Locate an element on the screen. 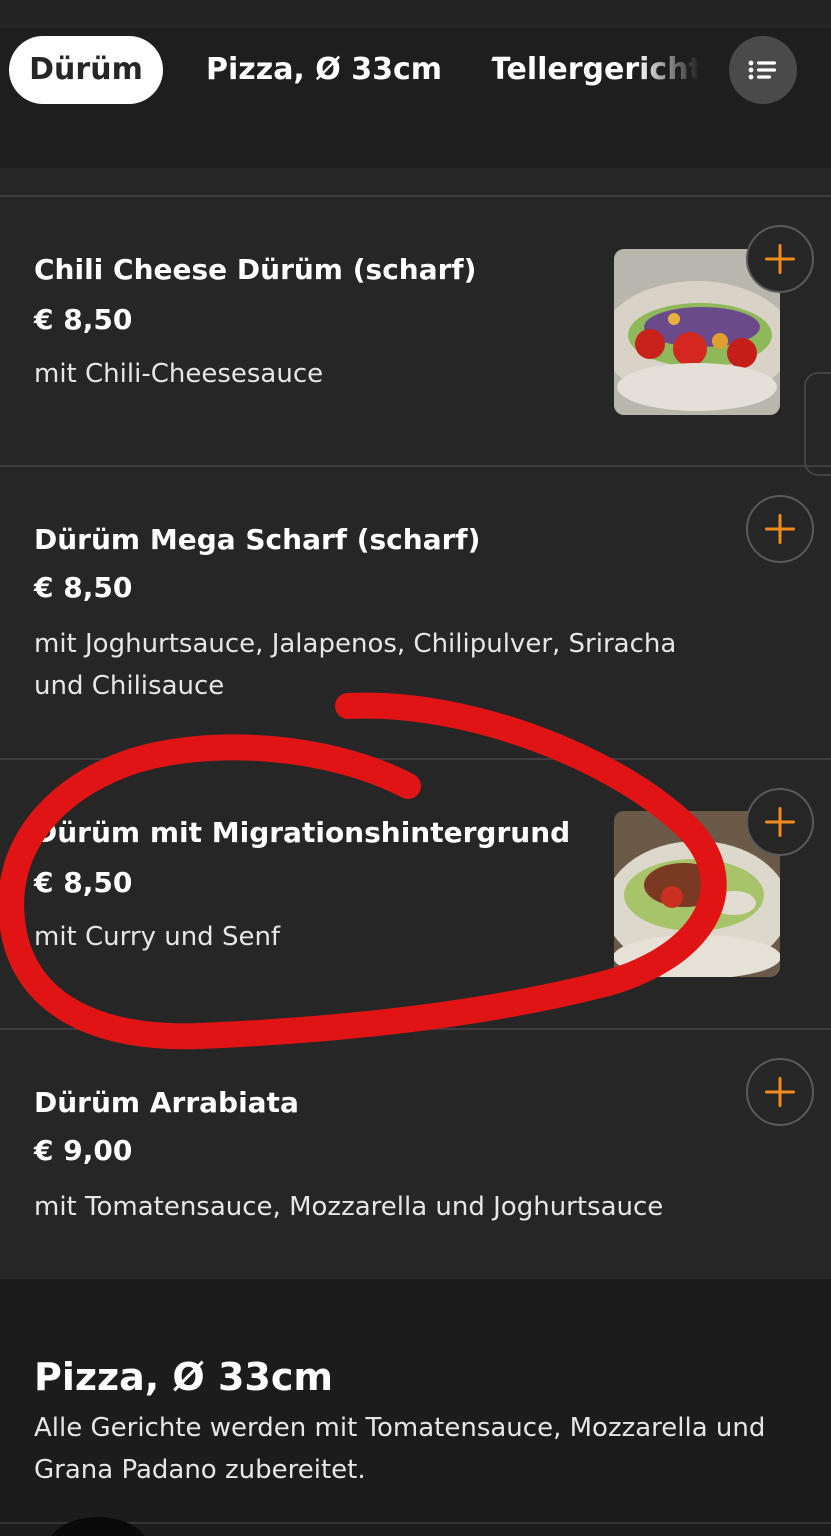 This screenshot has height=1536, width=831. floating-button is located at coordinates (98, 1526).